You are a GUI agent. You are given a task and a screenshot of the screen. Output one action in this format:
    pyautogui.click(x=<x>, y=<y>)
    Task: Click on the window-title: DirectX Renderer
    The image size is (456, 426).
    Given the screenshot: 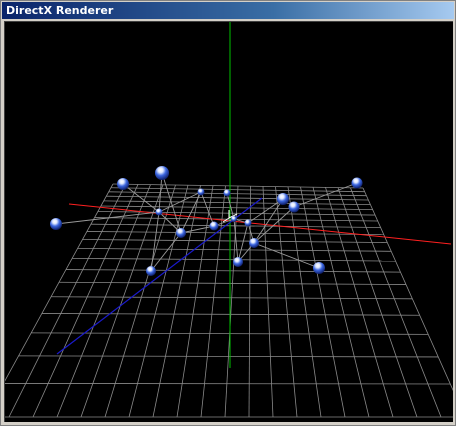 What is the action you would take?
    pyautogui.click(x=60, y=10)
    